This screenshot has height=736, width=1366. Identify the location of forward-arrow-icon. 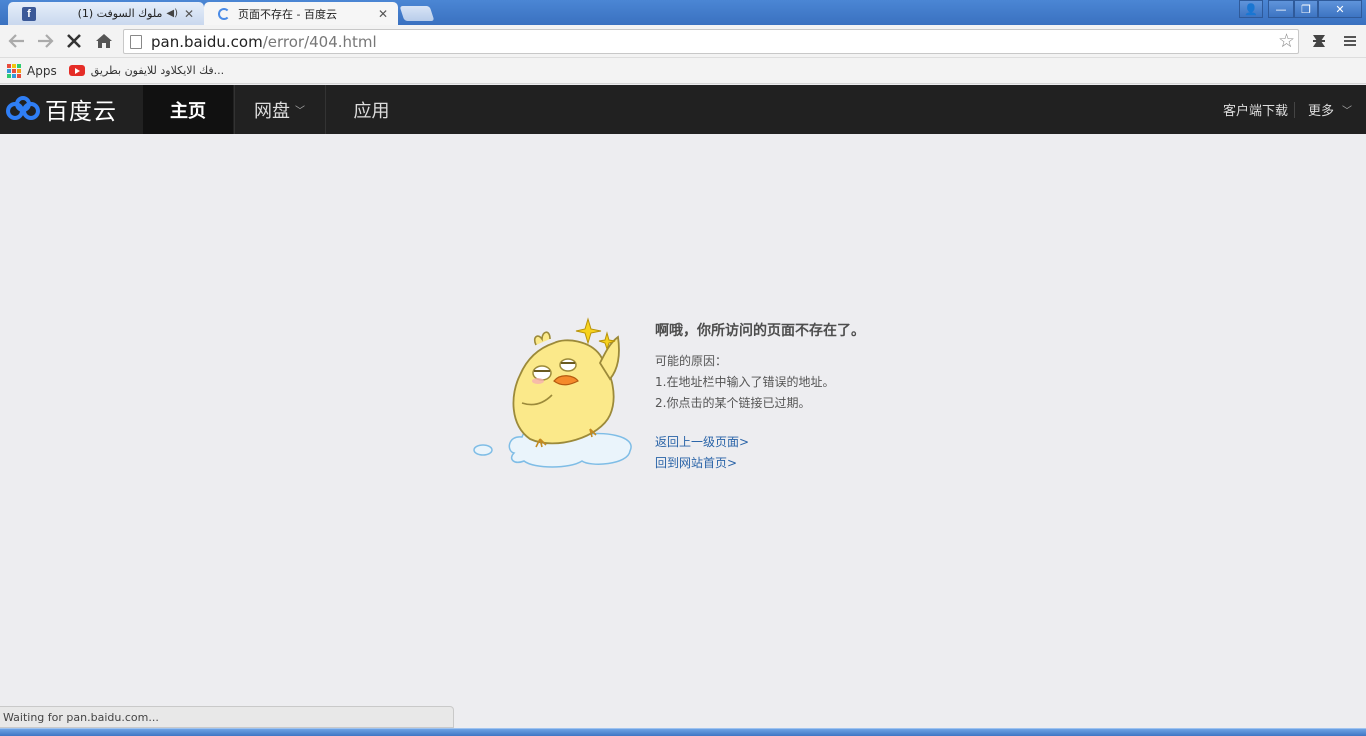
(45, 41).